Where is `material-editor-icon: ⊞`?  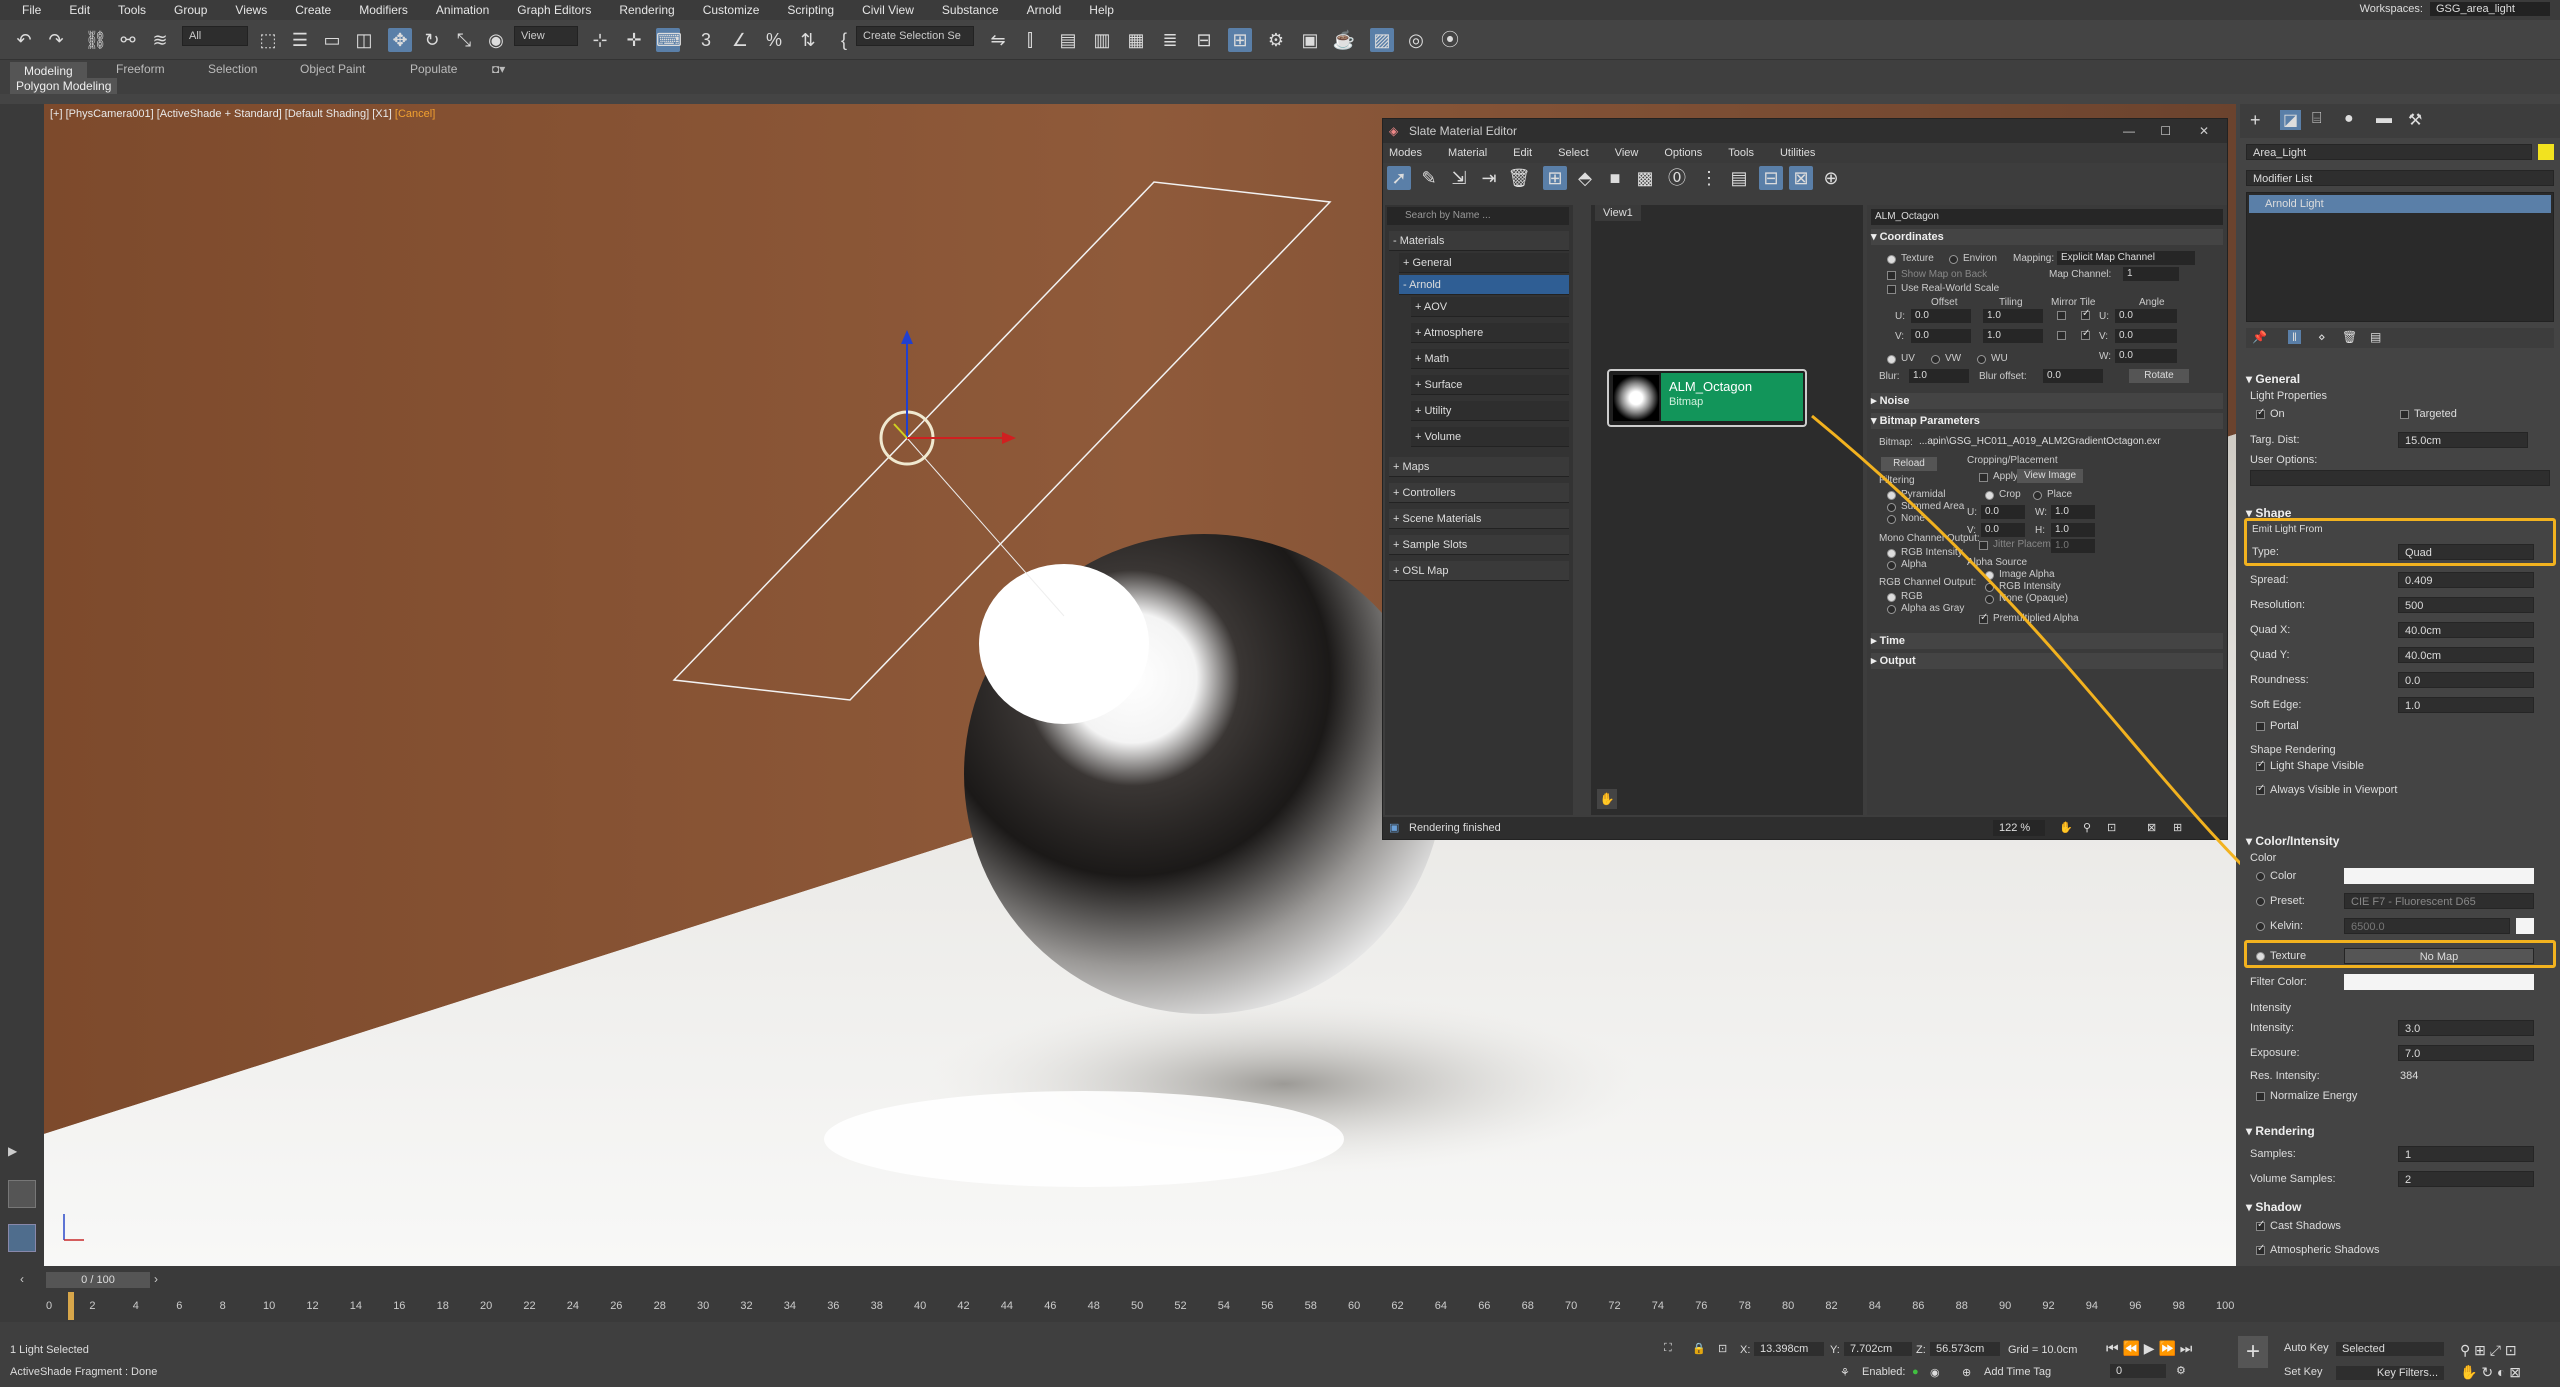 material-editor-icon: ⊞ is located at coordinates (1240, 40).